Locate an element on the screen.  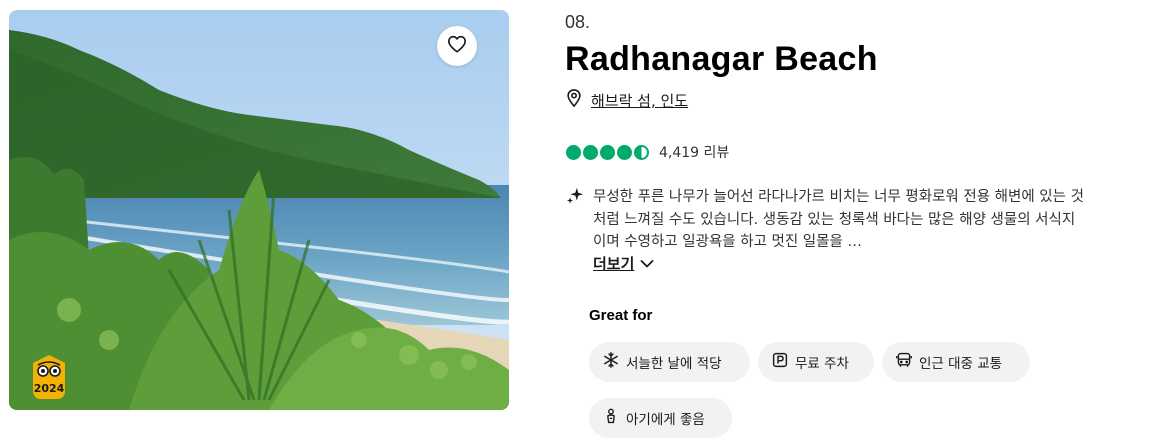
award-year: 2024 is located at coordinates (49, 388).